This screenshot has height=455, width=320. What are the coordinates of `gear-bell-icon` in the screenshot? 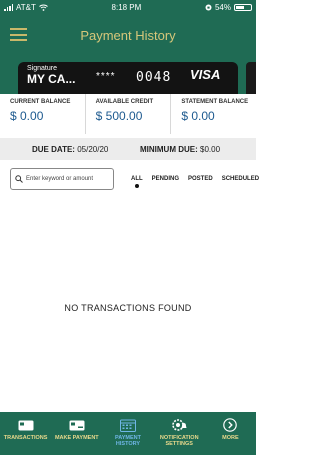 It's located at (179, 425).